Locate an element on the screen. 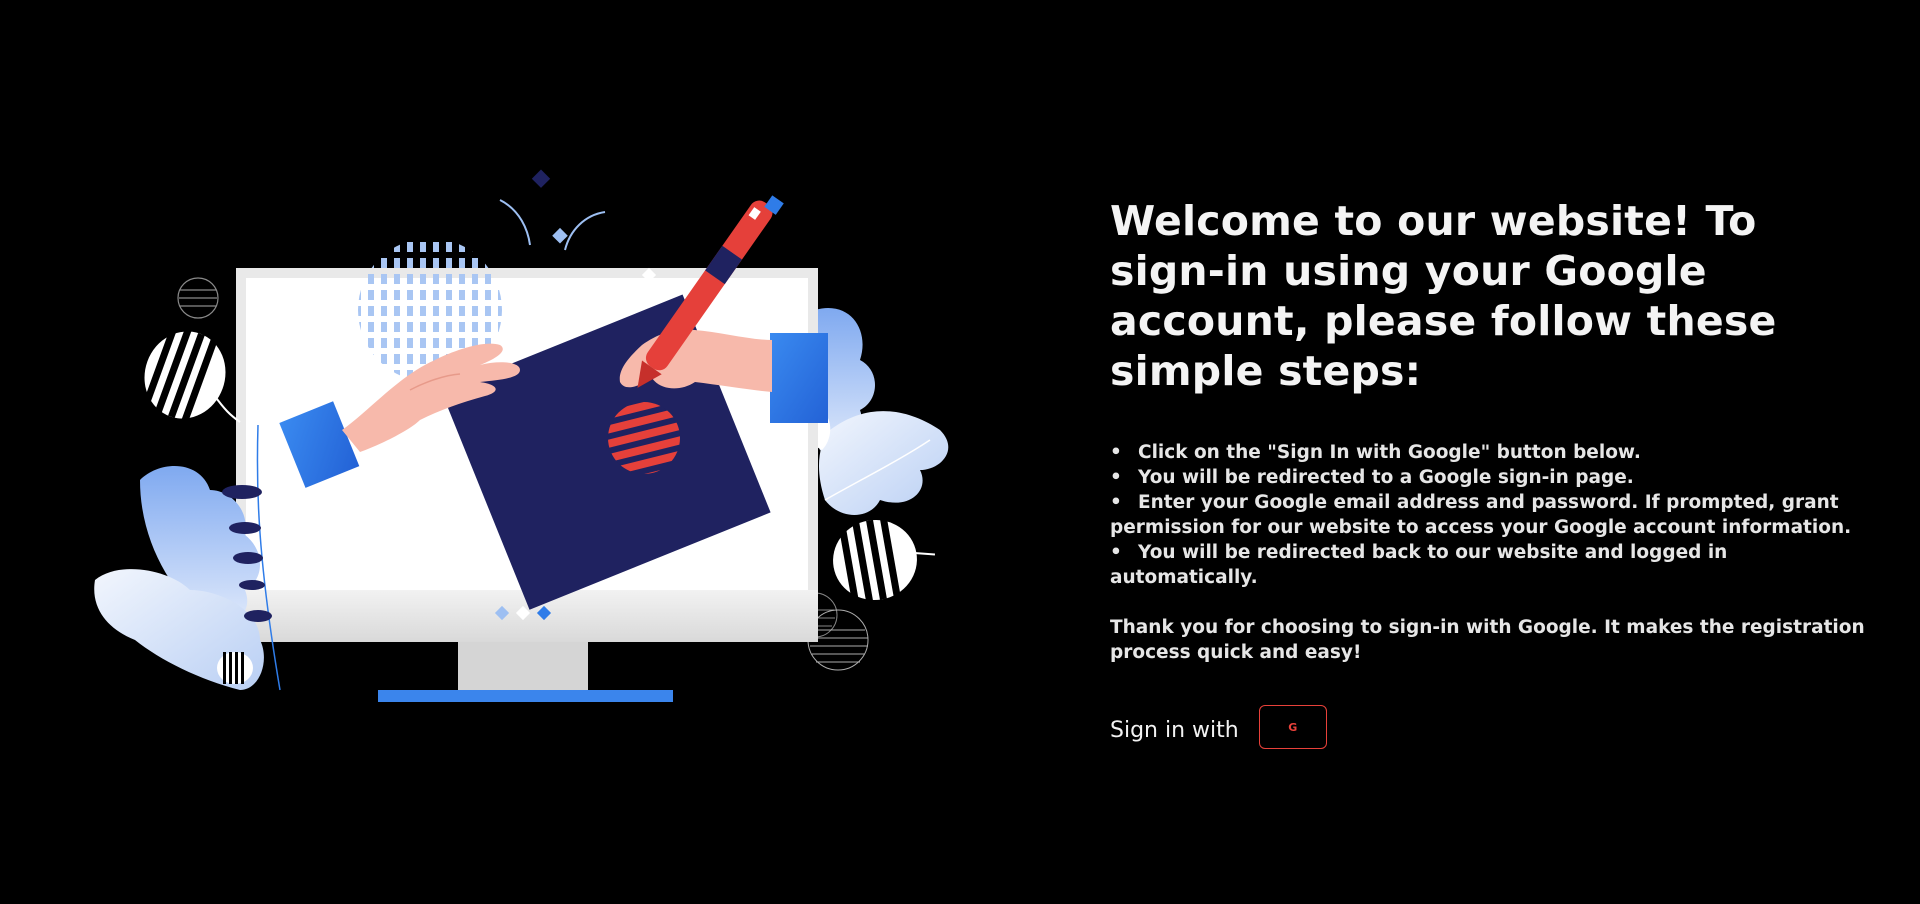 The height and width of the screenshot is (904, 1920). signin-label: Sign in with is located at coordinates (1174, 730).